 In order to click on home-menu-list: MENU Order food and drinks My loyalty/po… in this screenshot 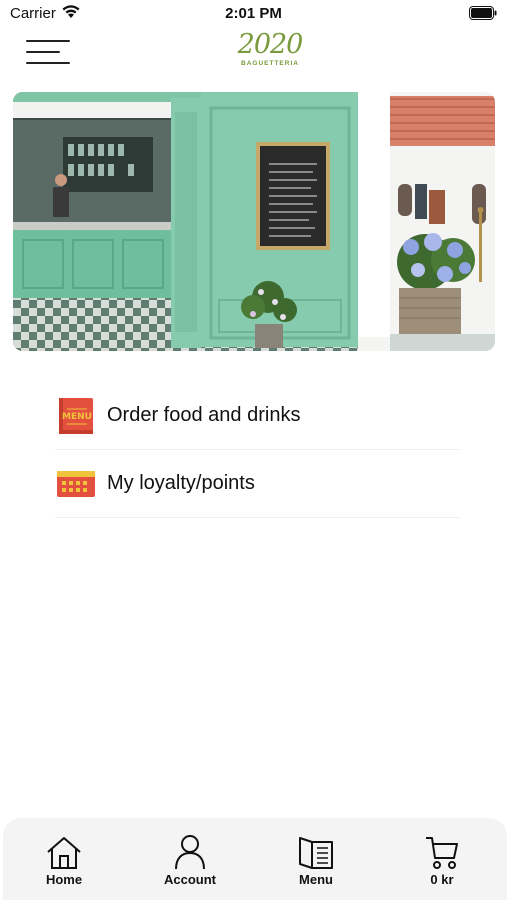, I will do `click(257, 450)`.